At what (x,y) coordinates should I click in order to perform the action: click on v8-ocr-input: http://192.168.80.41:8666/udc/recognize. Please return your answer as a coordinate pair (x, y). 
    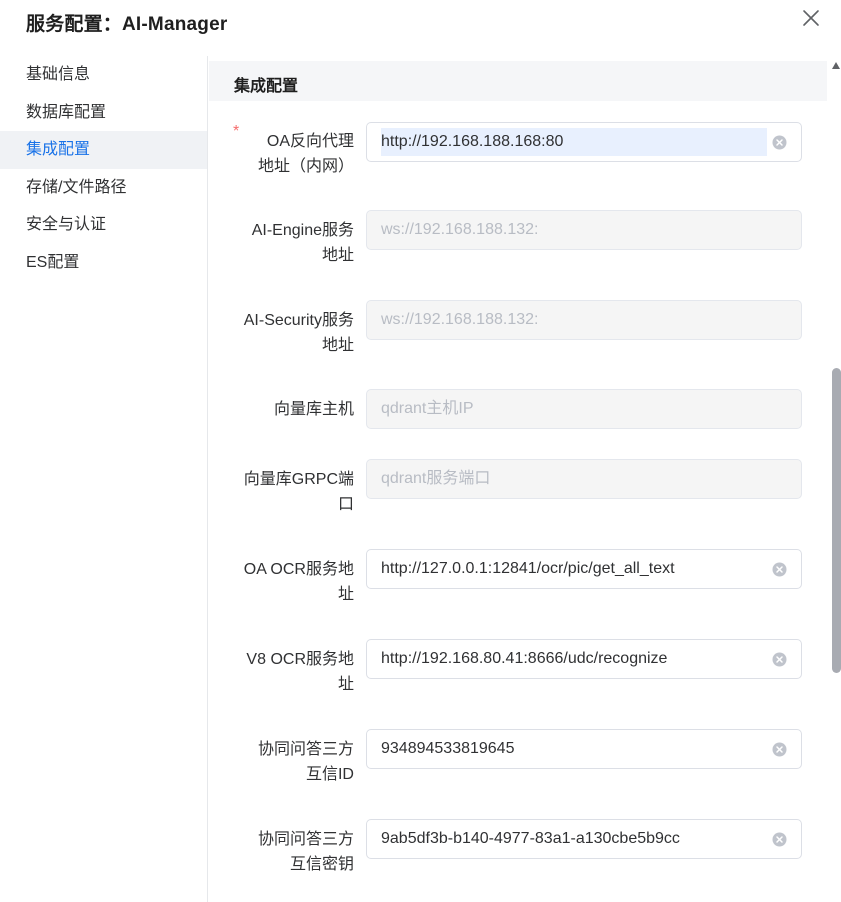
    Looking at the image, I should click on (584, 659).